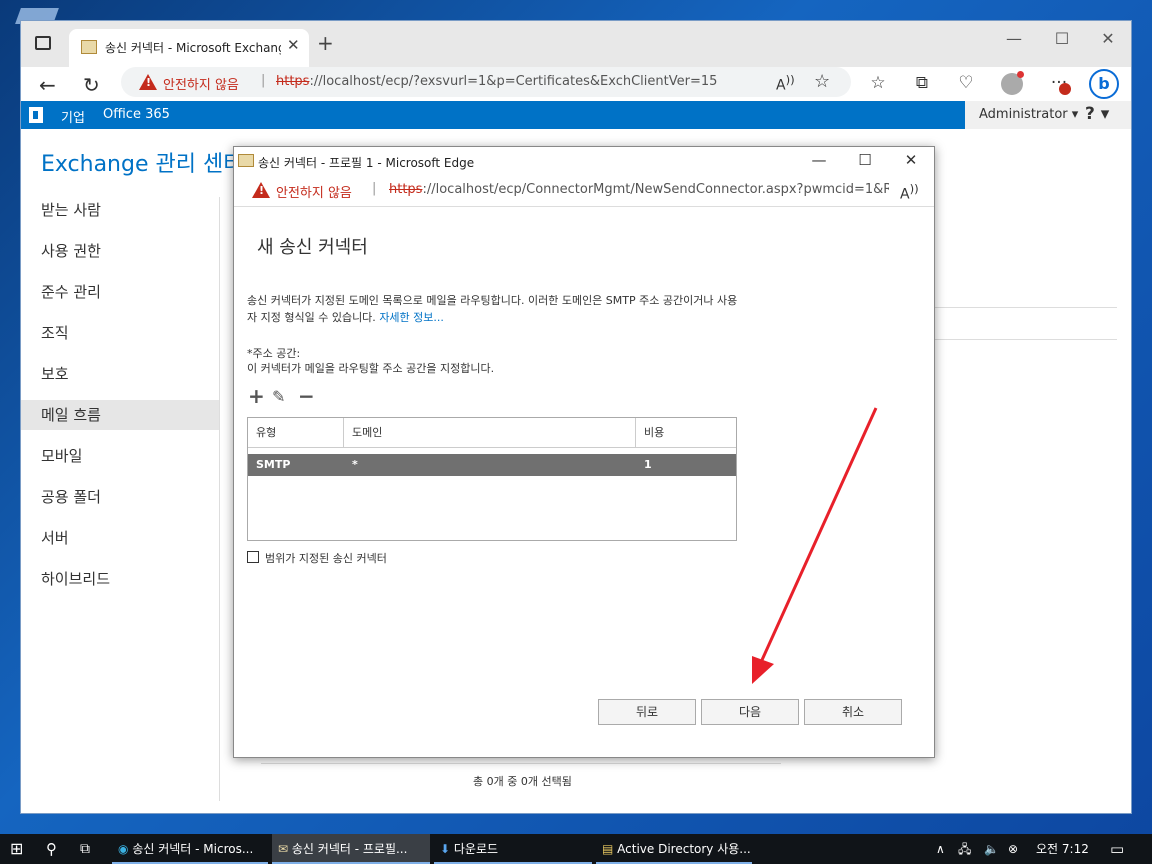  What do you see at coordinates (1062, 849) in the screenshot?
I see `clock: 오전 7:12` at bounding box center [1062, 849].